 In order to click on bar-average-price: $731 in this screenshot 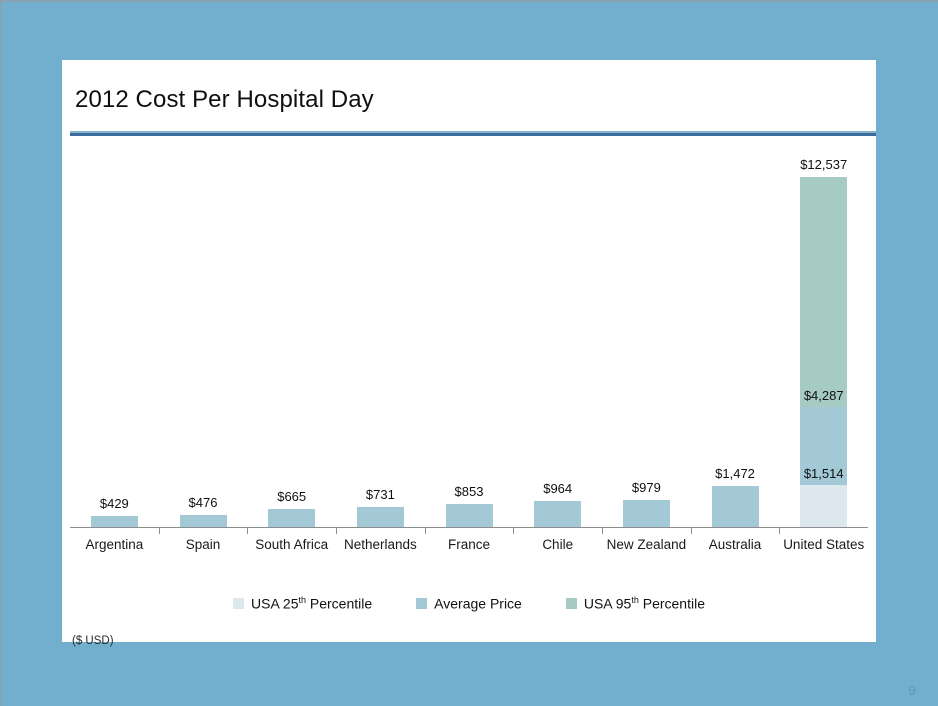, I will do `click(380, 507)`.